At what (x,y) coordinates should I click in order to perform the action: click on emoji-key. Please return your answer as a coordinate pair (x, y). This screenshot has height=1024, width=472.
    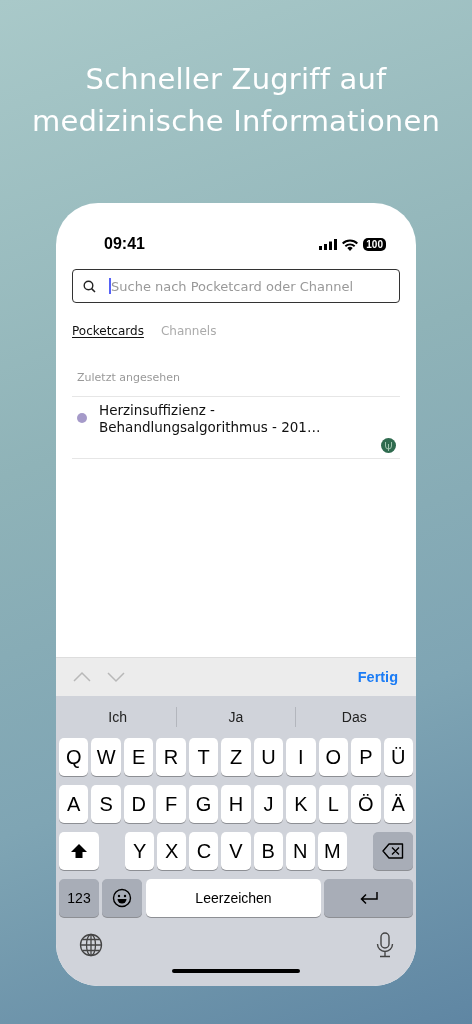
    Looking at the image, I should click on (122, 898).